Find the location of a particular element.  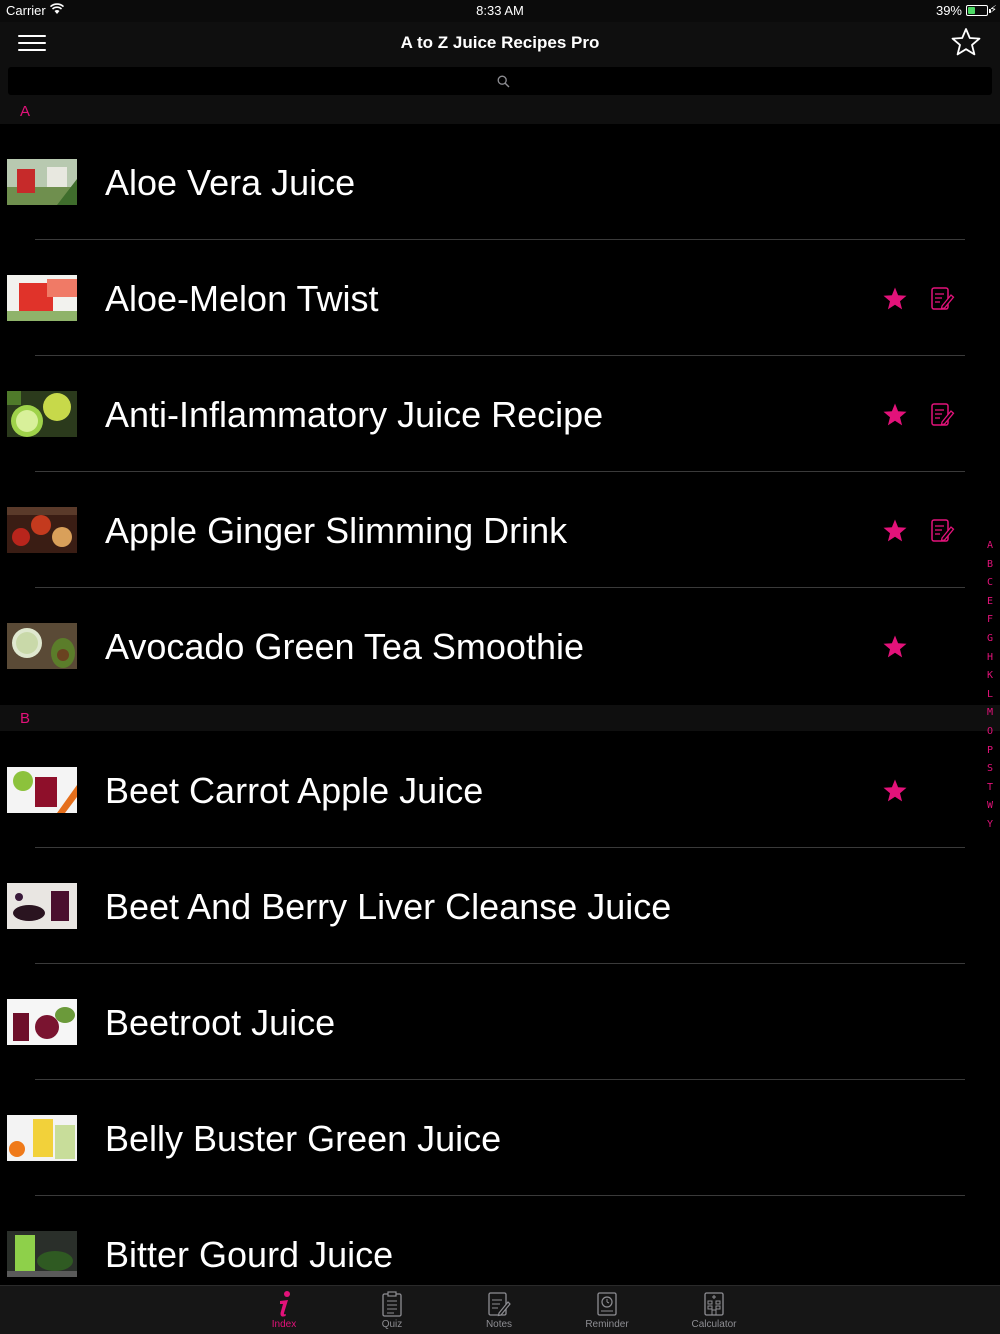

page-title: A to Z Juice Recipes Pro is located at coordinates (500, 42).